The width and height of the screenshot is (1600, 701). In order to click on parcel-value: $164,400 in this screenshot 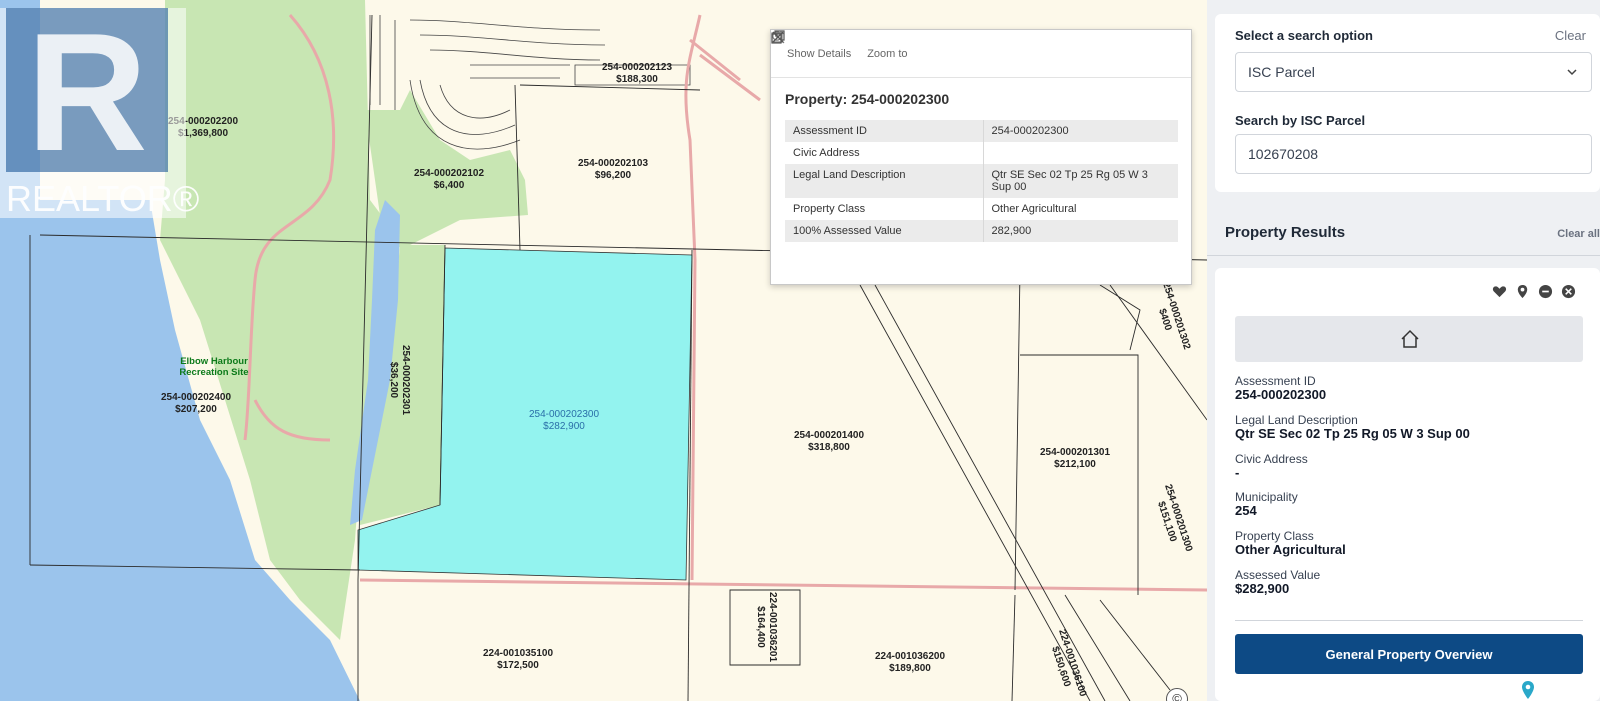, I will do `click(760, 627)`.